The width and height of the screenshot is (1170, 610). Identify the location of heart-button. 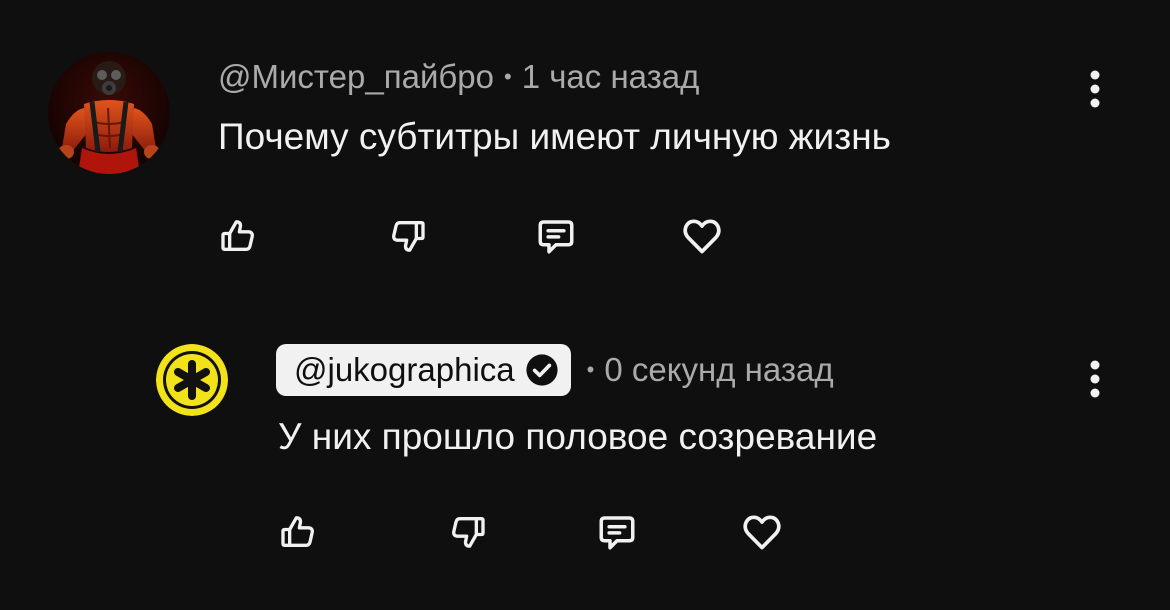
(702, 236).